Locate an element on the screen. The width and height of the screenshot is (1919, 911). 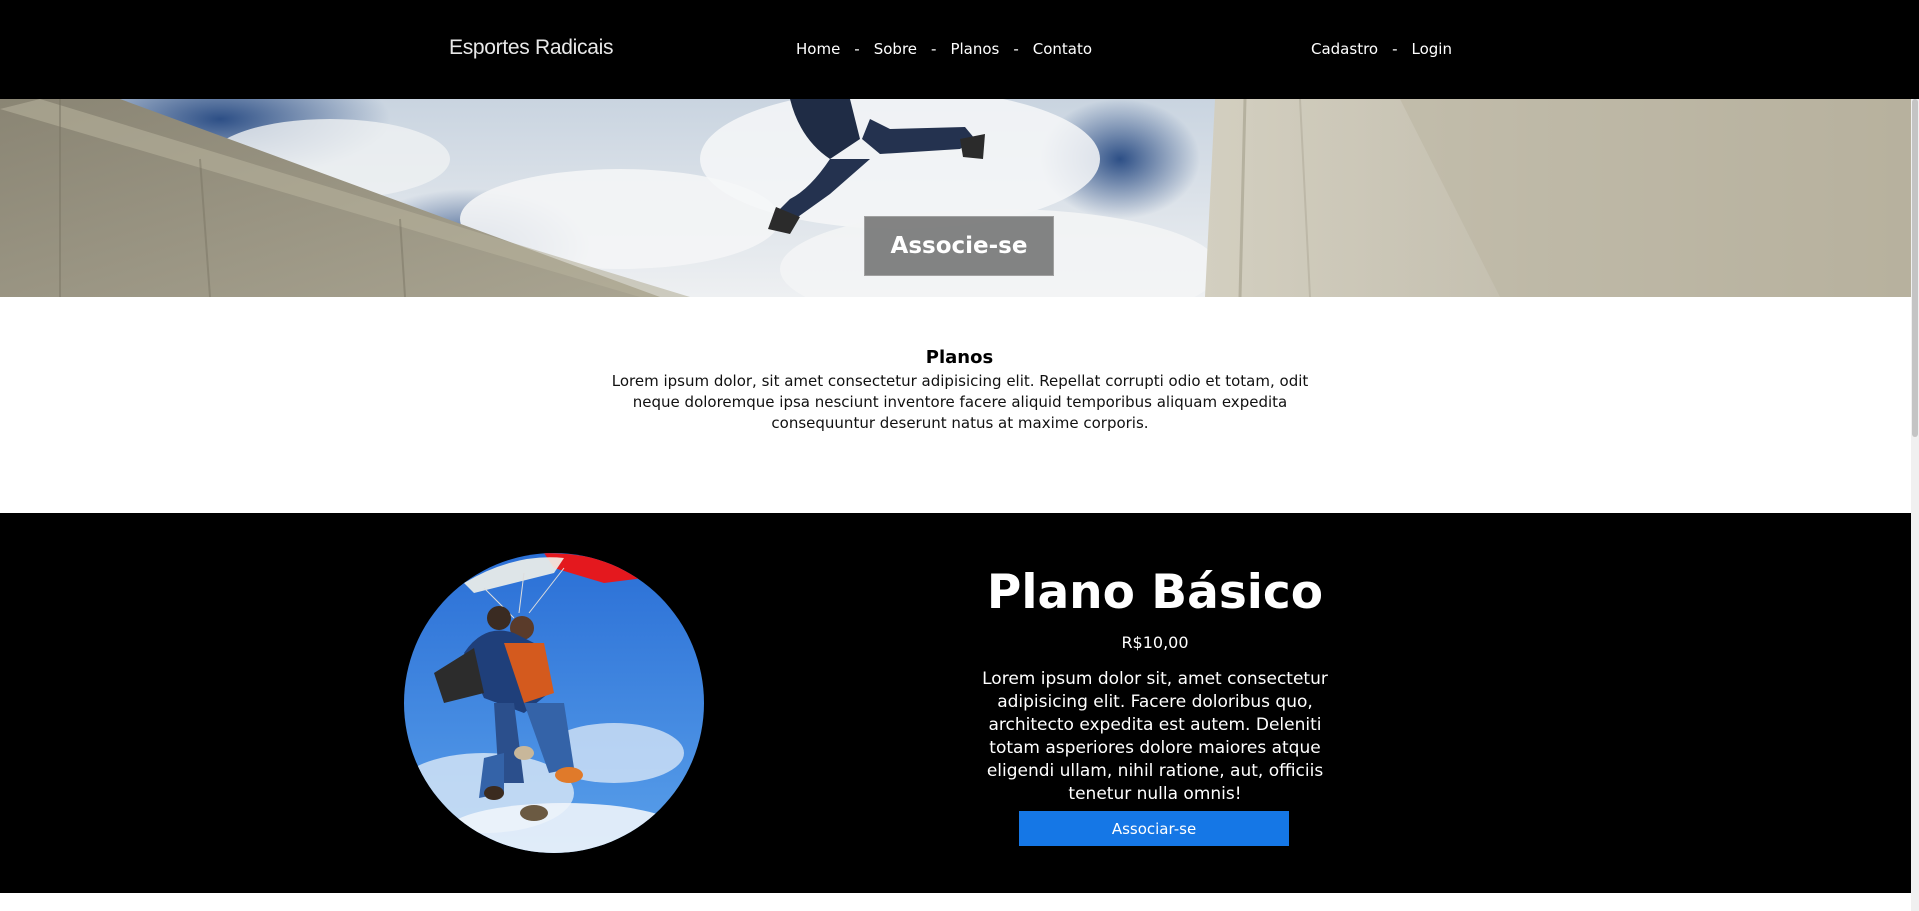
nav-link-sobre: Sobre is located at coordinates (895, 49).